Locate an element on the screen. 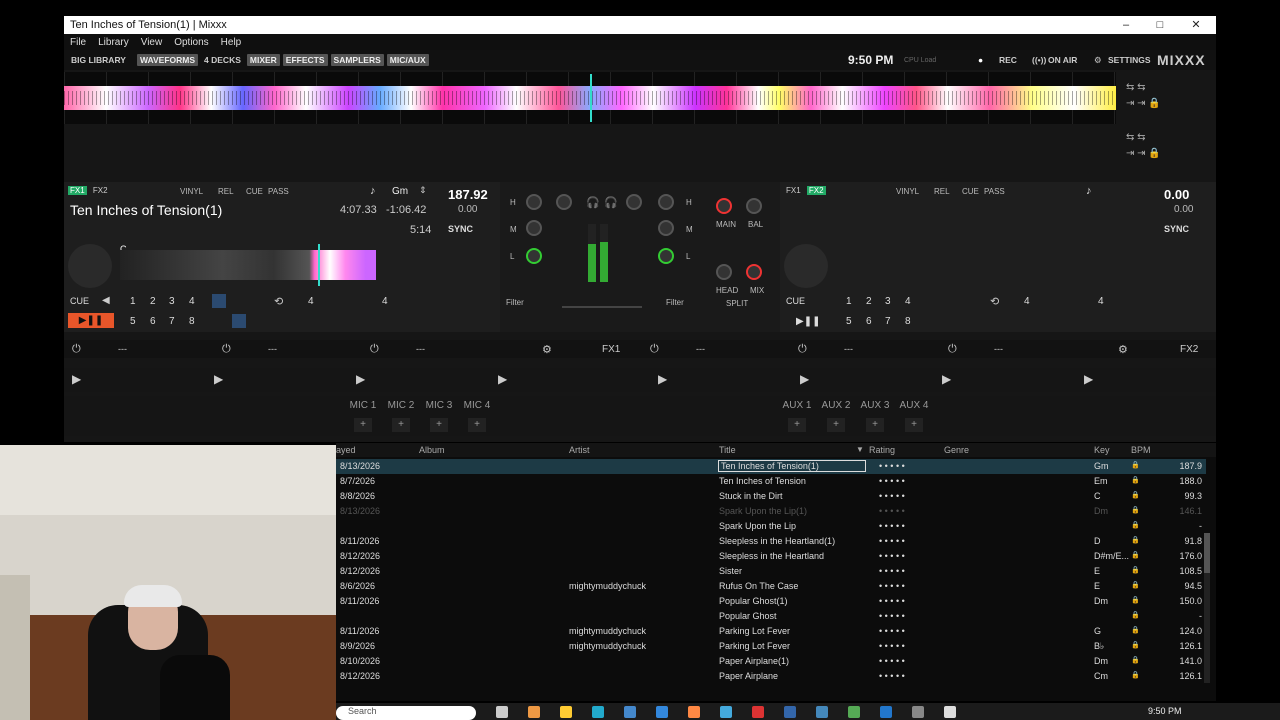 The height and width of the screenshot is (720, 1280). deck1-hotcue-3: 3 is located at coordinates (172, 301).